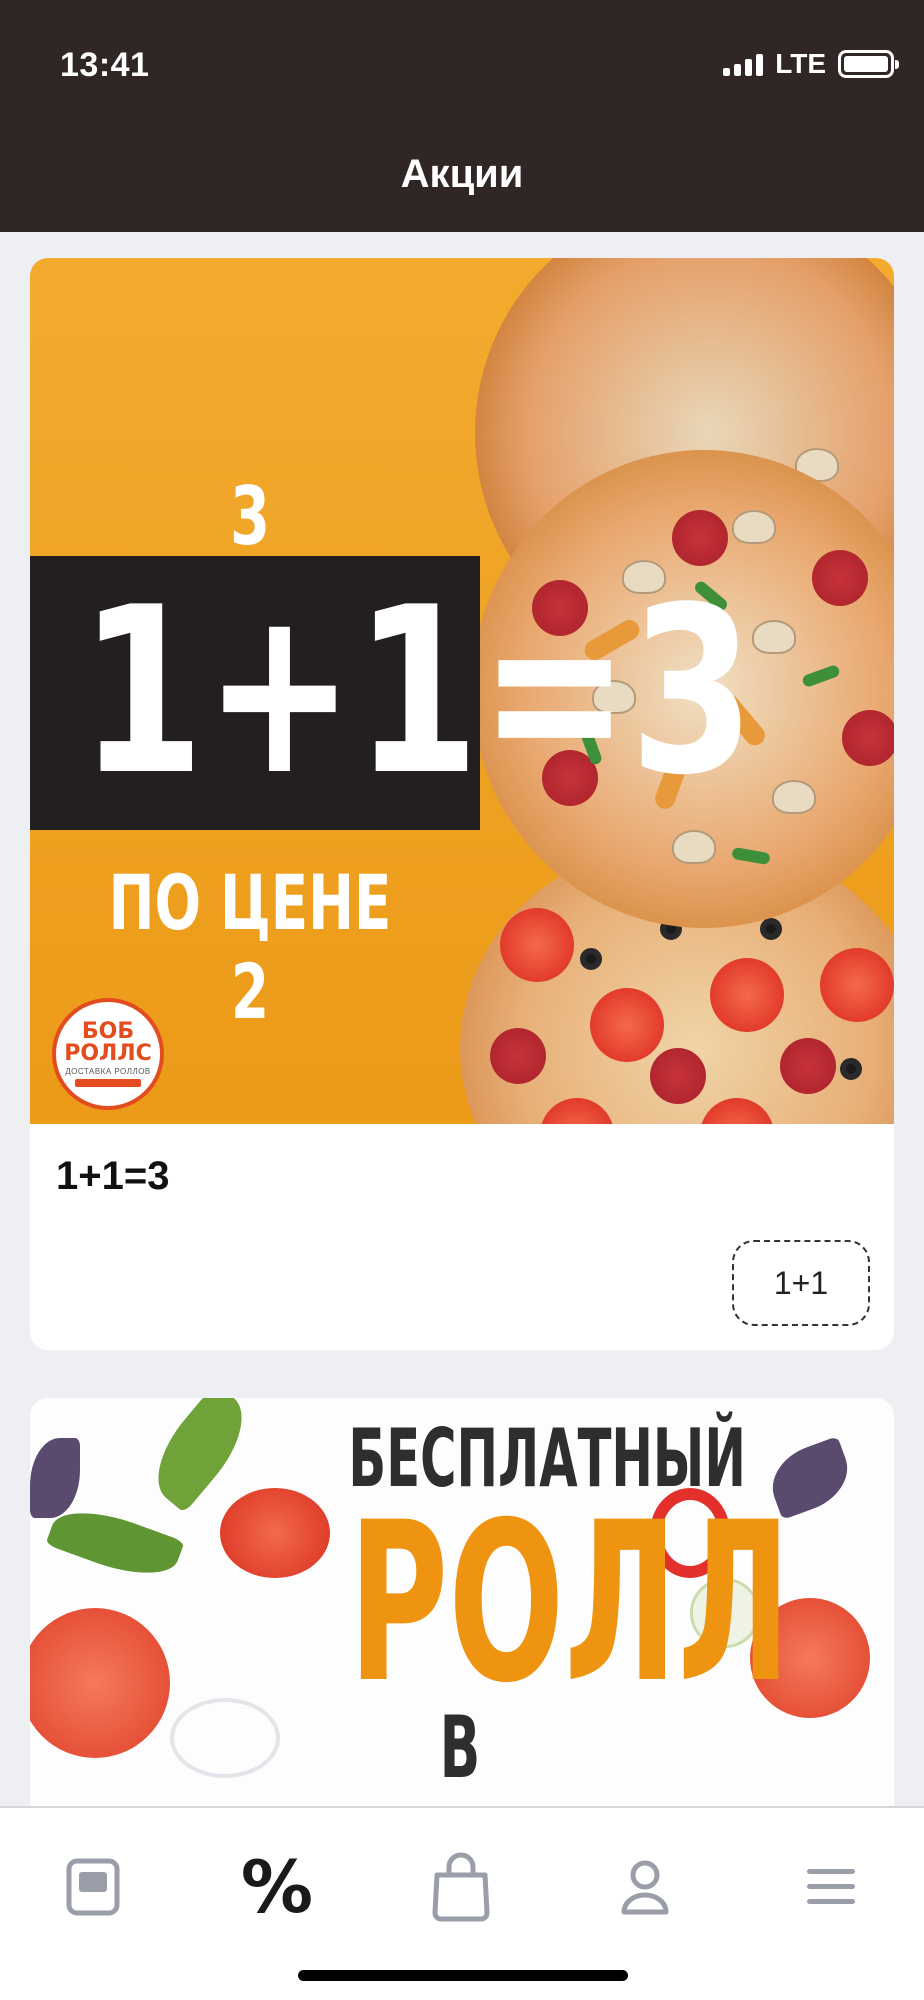  Describe the element at coordinates (108, 1071) in the screenshot. I see `brand-logo-subtitle: ДОСТАВКА РОЛЛОВ` at that location.